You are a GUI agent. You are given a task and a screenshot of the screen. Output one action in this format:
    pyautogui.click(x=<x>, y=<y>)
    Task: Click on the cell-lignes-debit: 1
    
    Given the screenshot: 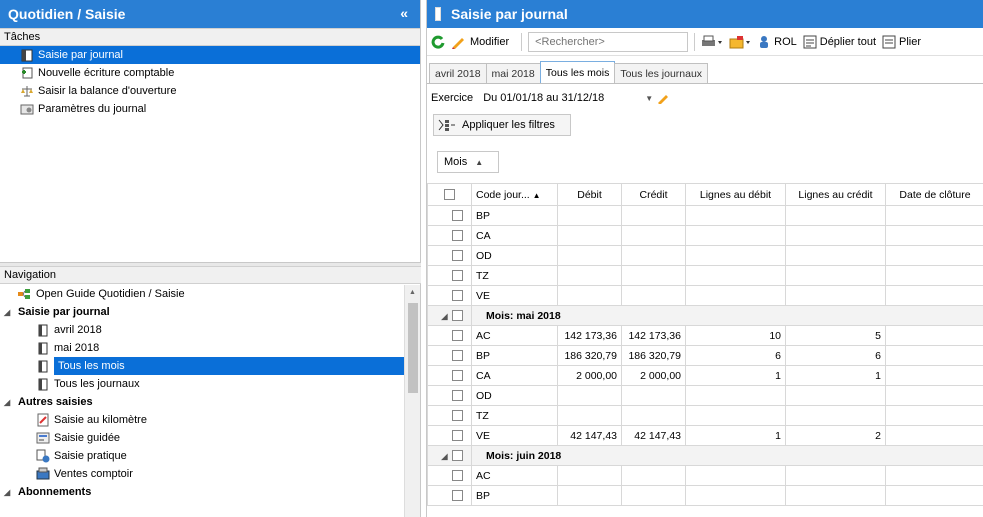 What is the action you would take?
    pyautogui.click(x=735, y=375)
    